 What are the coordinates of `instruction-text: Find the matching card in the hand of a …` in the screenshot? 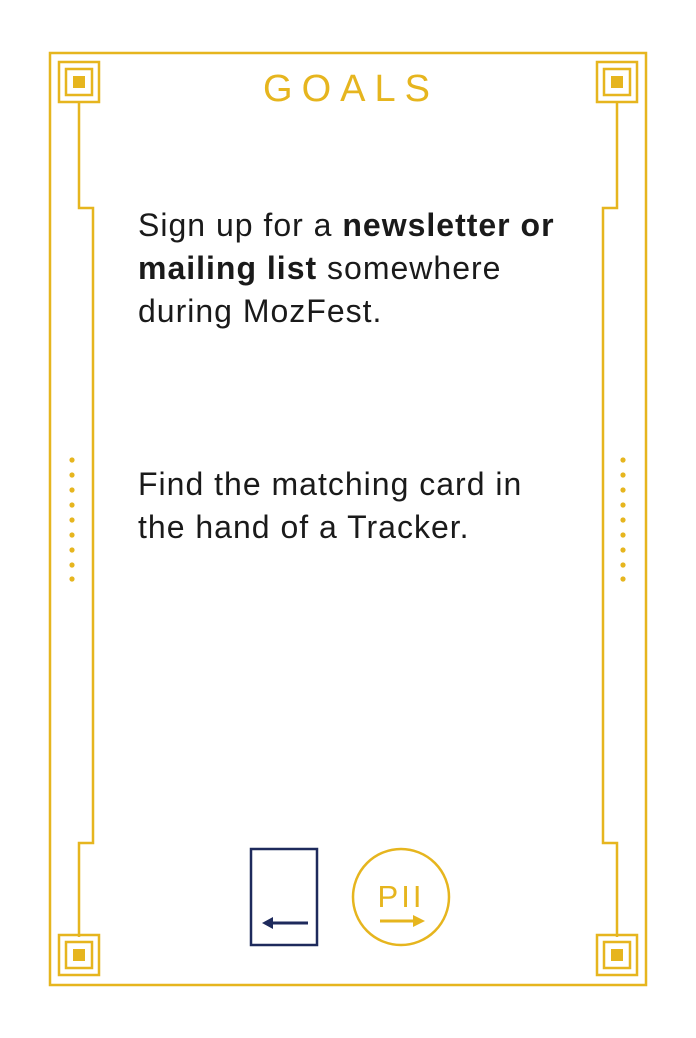 It's located at (330, 505).